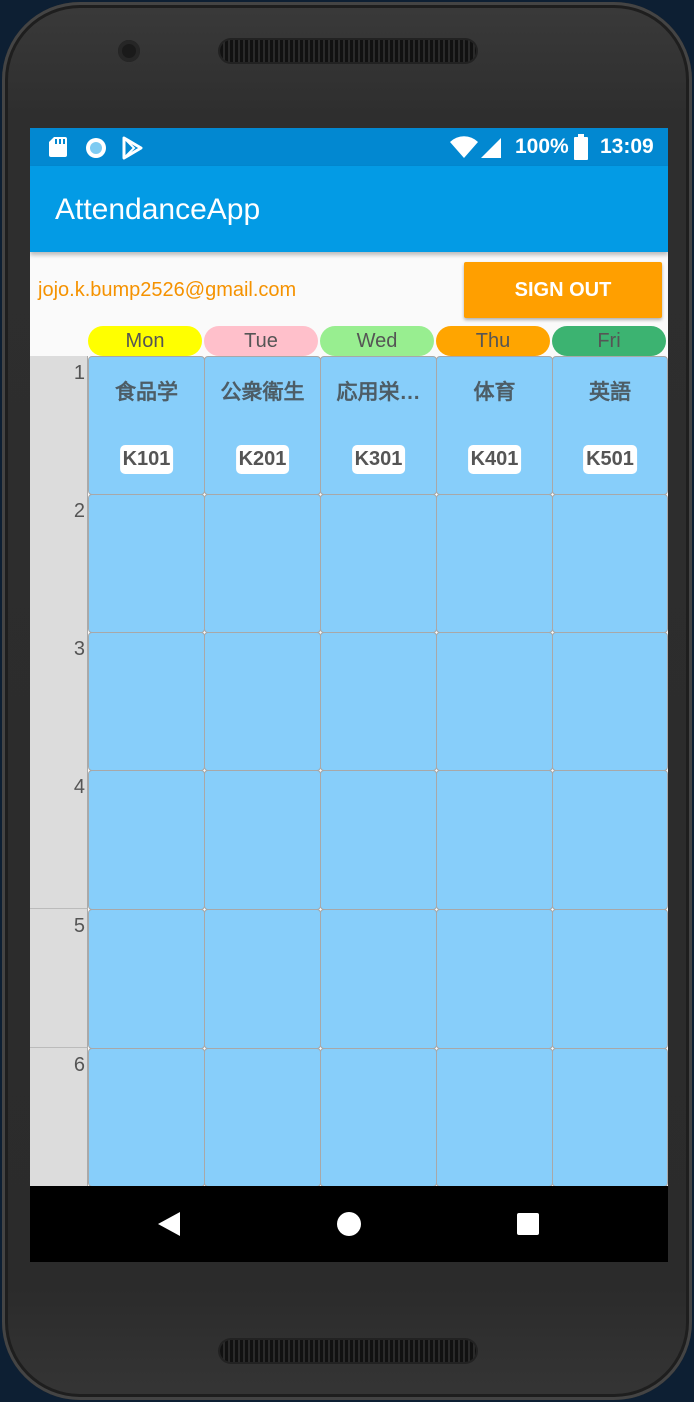 The width and height of the screenshot is (694, 1402). I want to click on period-header-2: 2, so click(59, 563).